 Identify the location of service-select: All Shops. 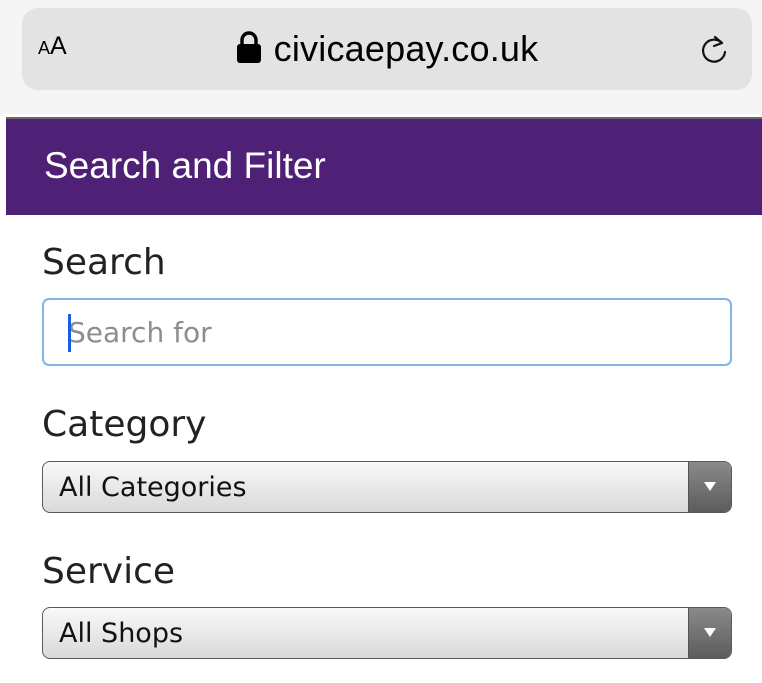
(387, 633).